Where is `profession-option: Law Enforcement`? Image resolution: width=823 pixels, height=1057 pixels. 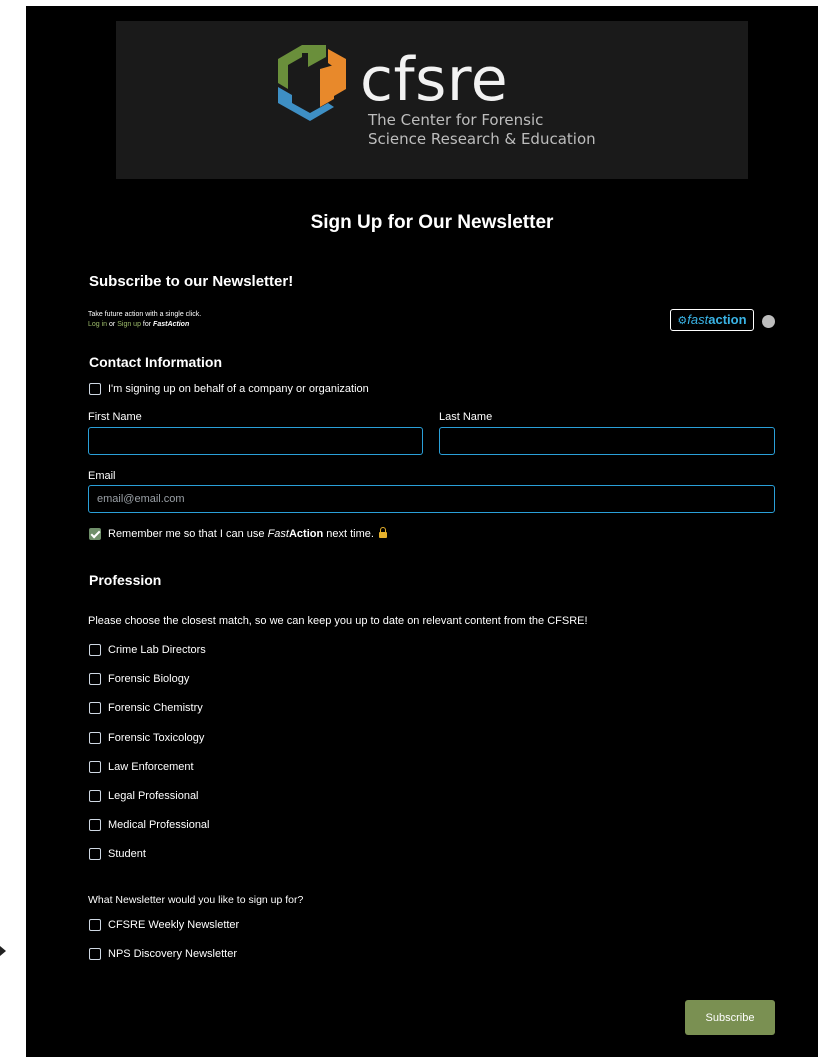 profession-option: Law Enforcement is located at coordinates (141, 767).